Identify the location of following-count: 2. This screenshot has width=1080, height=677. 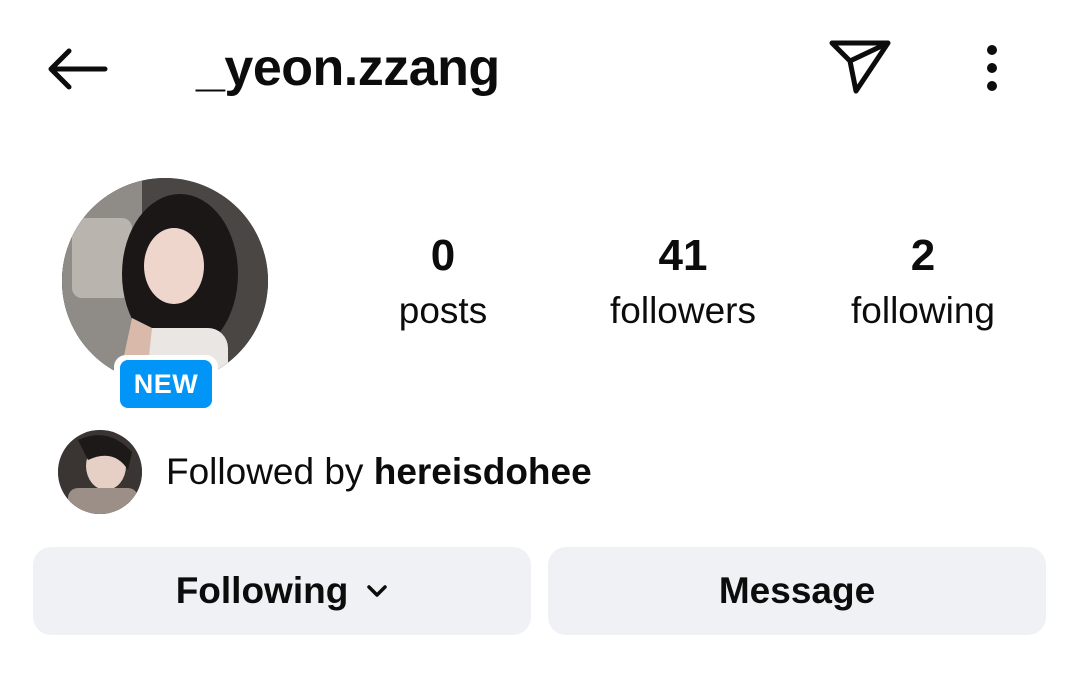
(923, 255).